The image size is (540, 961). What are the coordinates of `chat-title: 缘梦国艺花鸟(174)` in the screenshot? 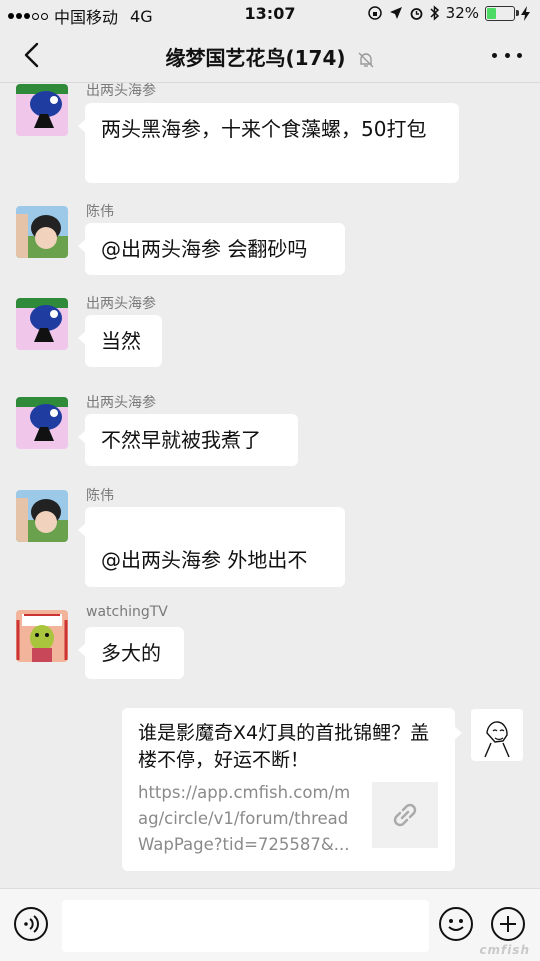 It's located at (255, 58).